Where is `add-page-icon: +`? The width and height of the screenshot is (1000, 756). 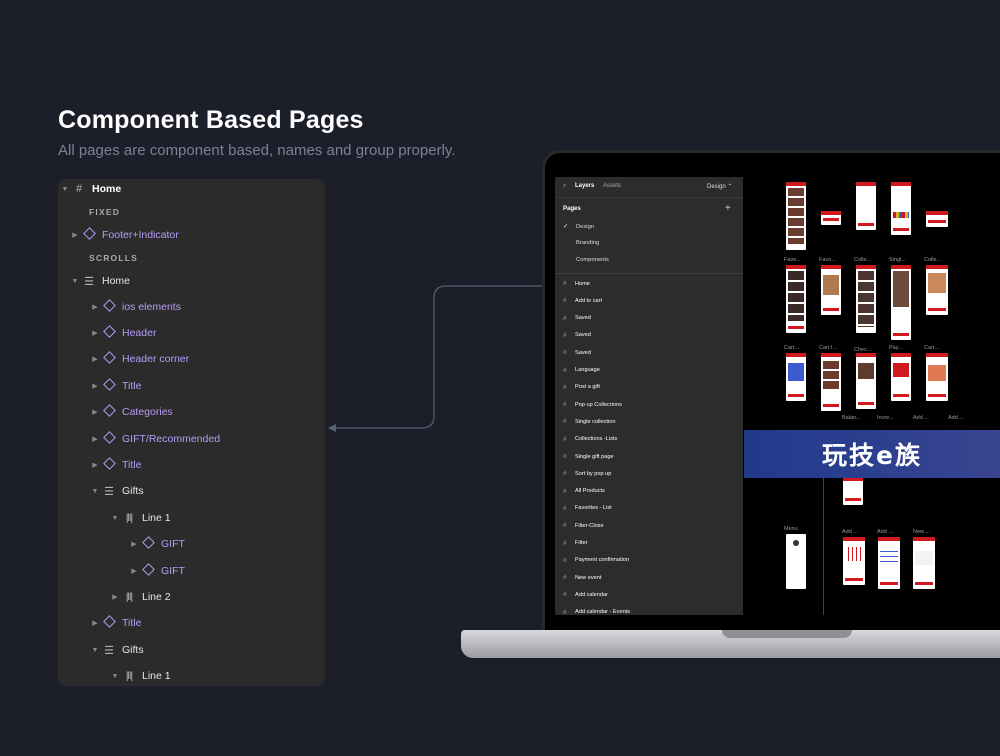
add-page-icon: + is located at coordinates (728, 208).